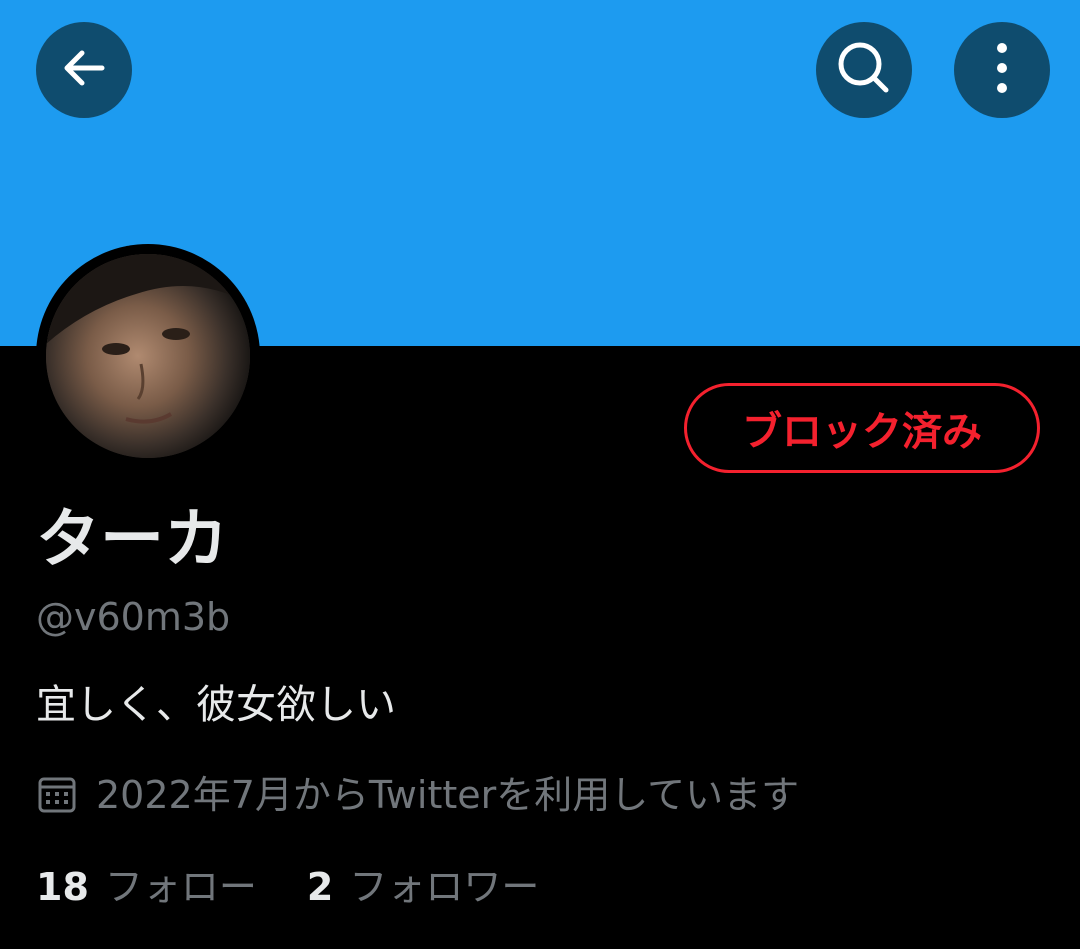 The image size is (1080, 949). I want to click on display-name: ターカ, so click(132, 540).